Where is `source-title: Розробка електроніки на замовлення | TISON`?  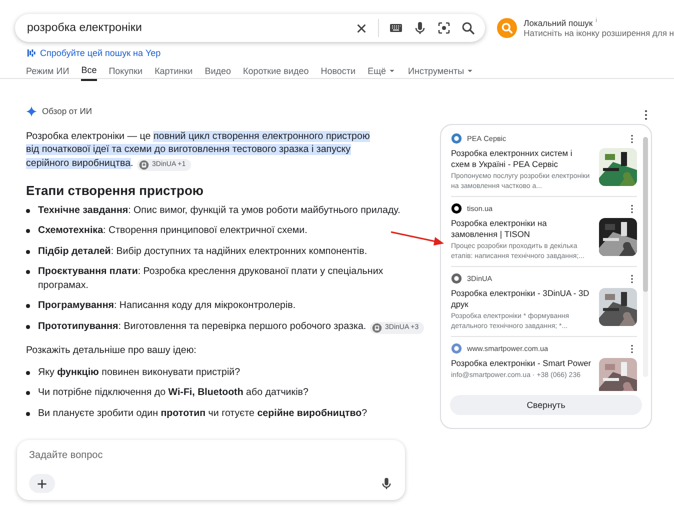
source-title: Розробка електроніки на замовлення | TISON is located at coordinates (522, 229).